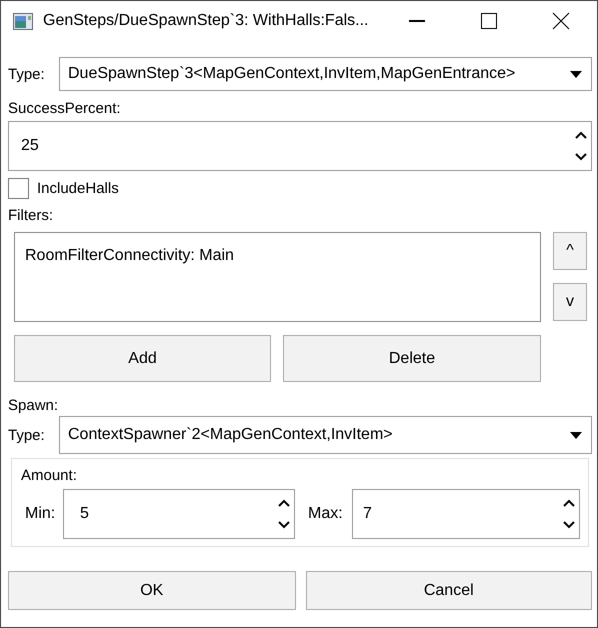 This screenshot has height=628, width=598. What do you see at coordinates (412, 358) in the screenshot?
I see `delete-button: Delete` at bounding box center [412, 358].